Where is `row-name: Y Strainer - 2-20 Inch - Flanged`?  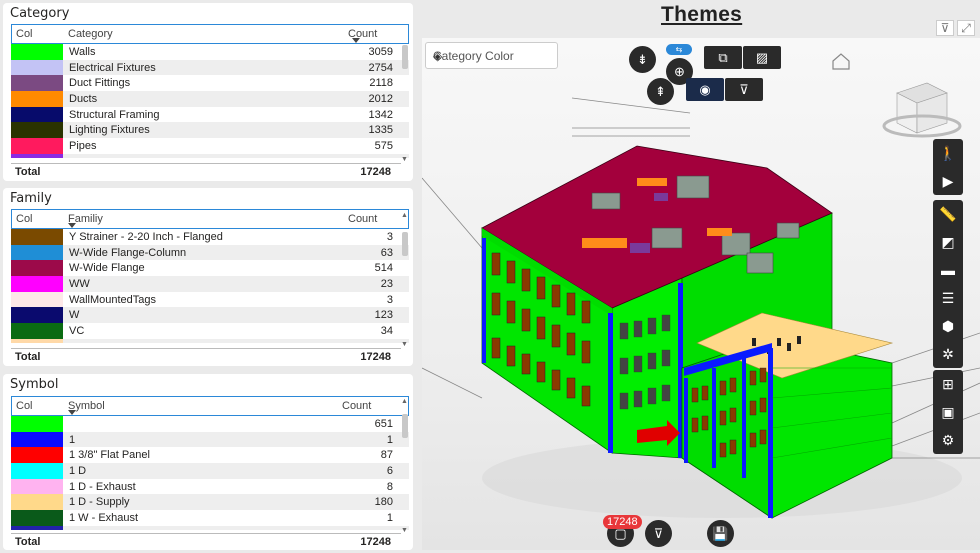 row-name: Y Strainer - 2-20 Inch - Flanged is located at coordinates (146, 236).